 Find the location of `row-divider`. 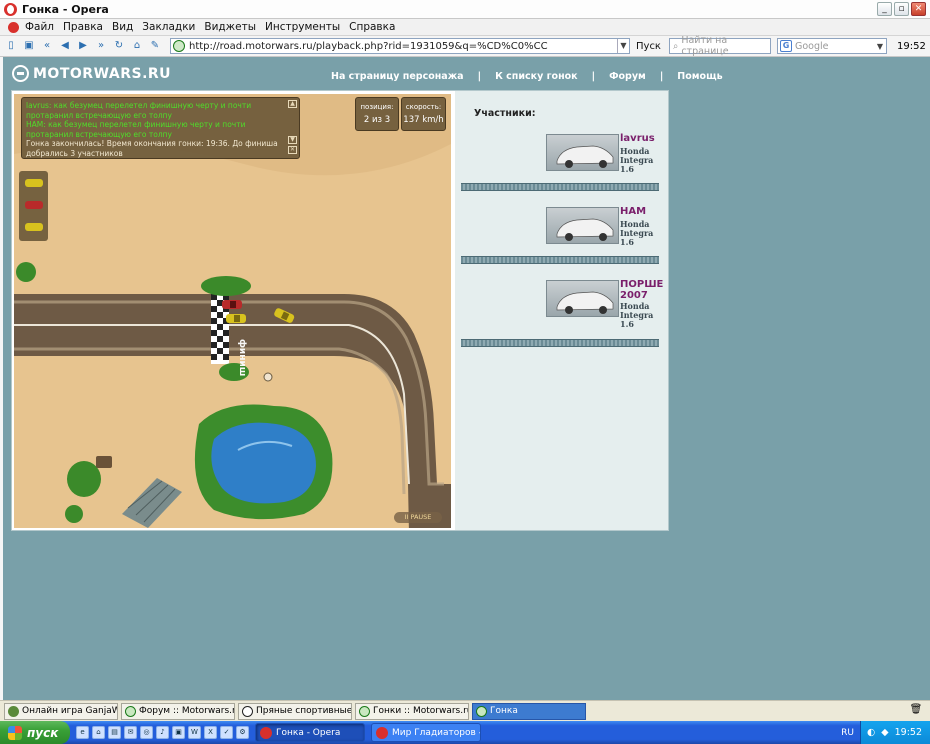

row-divider is located at coordinates (560, 260).